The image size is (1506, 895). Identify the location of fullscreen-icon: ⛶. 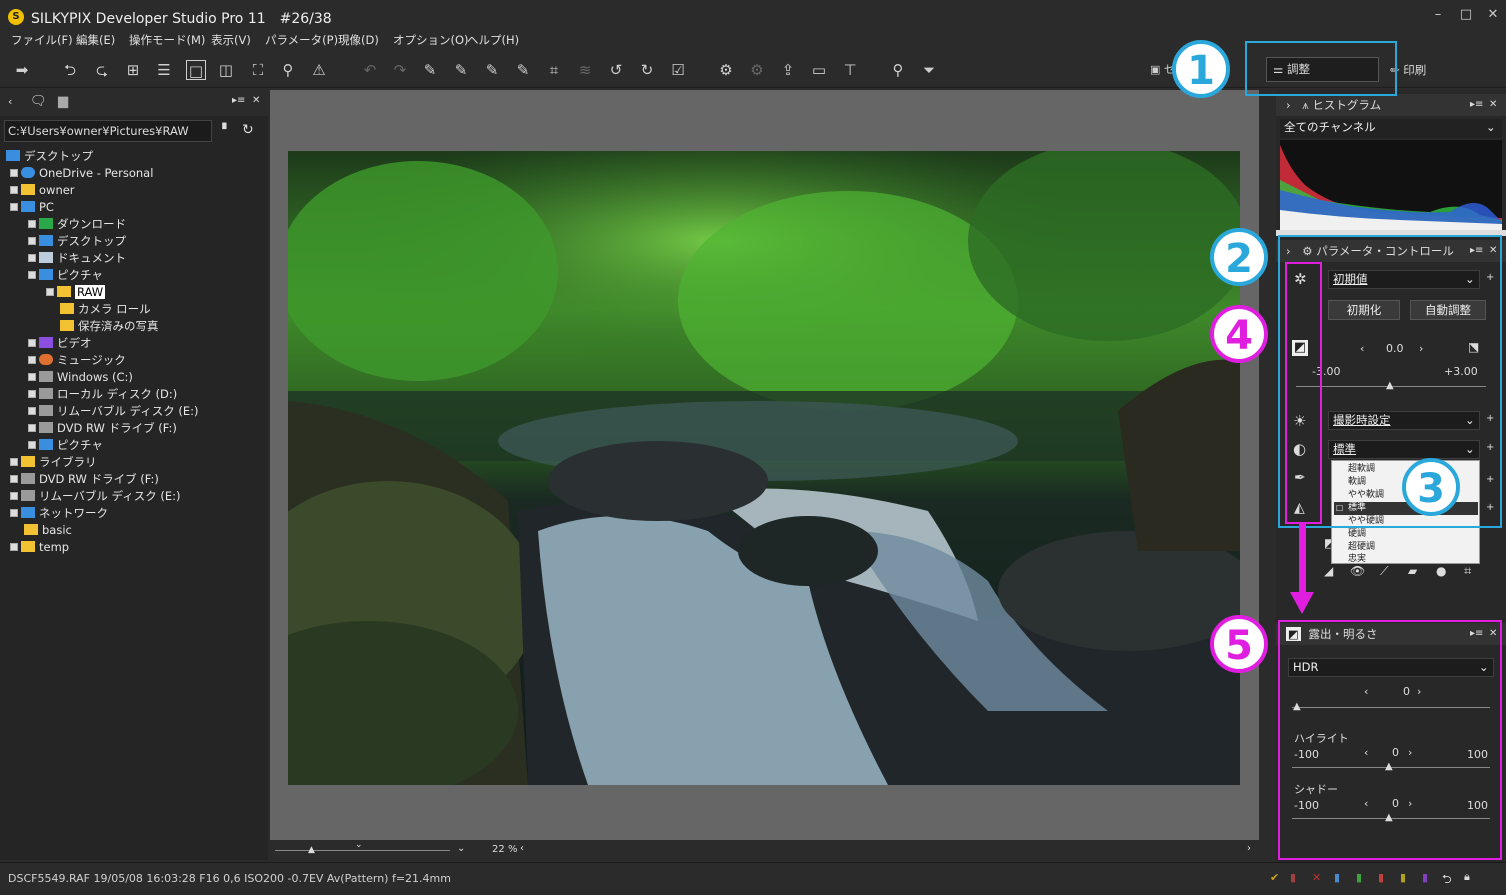
(258, 70).